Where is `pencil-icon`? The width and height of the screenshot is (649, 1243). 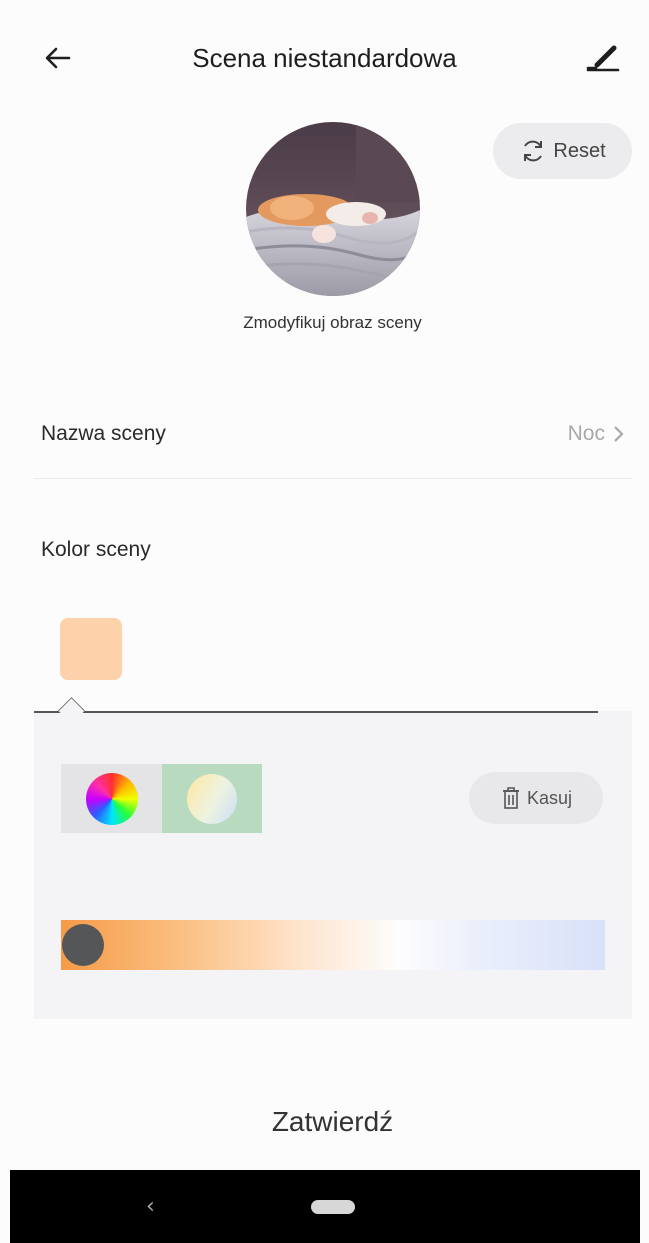 pencil-icon is located at coordinates (603, 58).